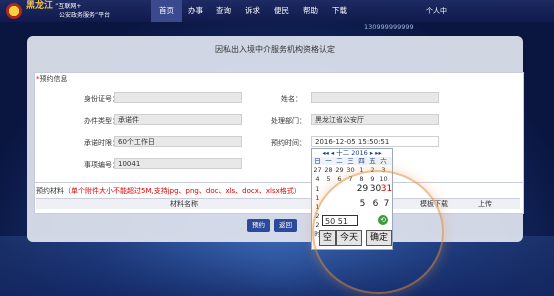 The image size is (554, 296). I want to click on name-label: 姓名：, so click(291, 99).